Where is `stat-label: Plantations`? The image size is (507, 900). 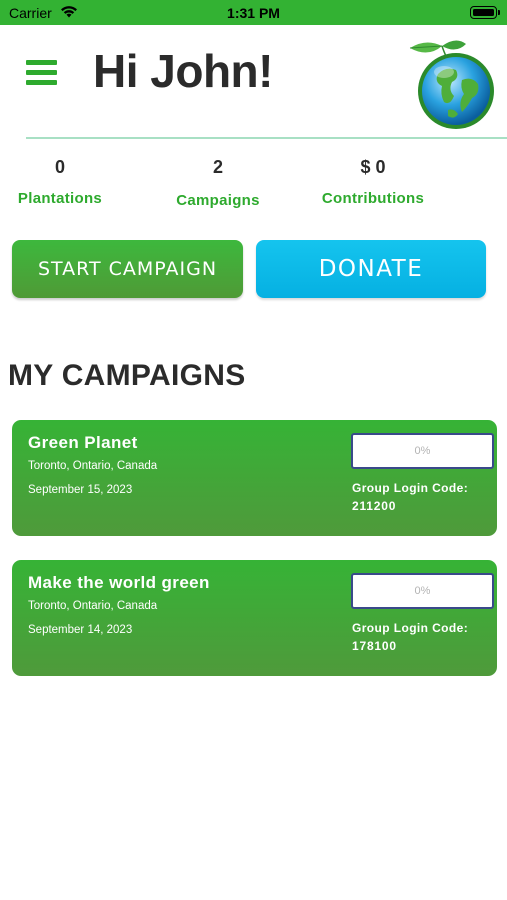
stat-label: Plantations is located at coordinates (60, 198).